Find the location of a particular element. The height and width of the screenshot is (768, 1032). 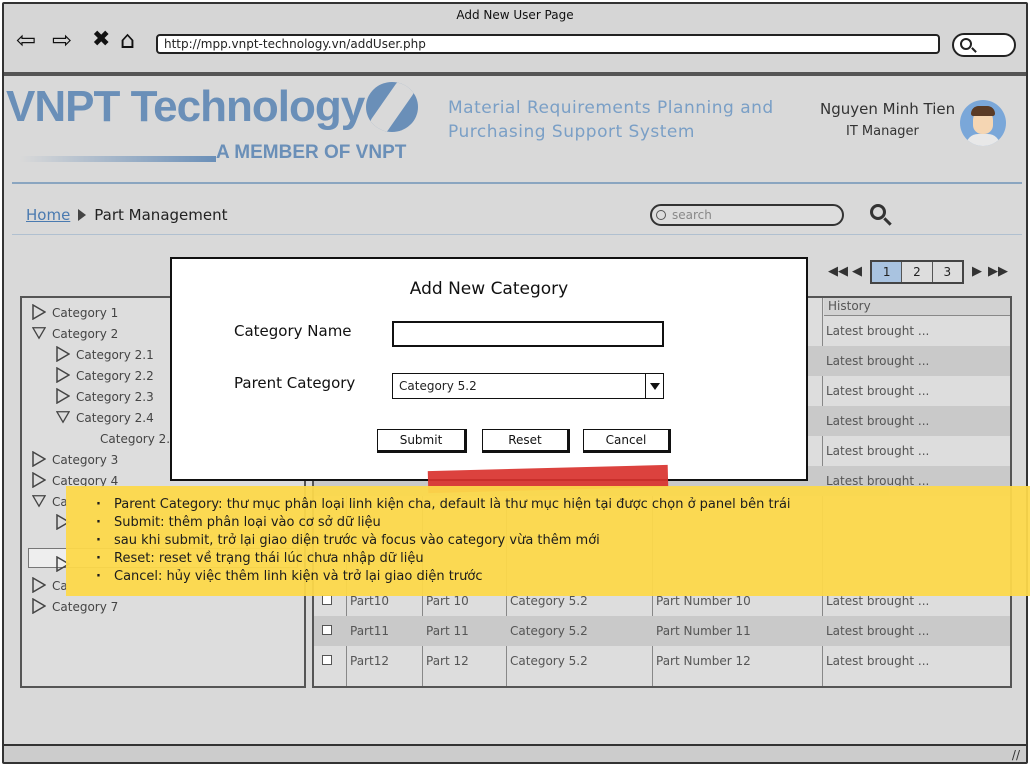

page-button: 2 is located at coordinates (917, 272).